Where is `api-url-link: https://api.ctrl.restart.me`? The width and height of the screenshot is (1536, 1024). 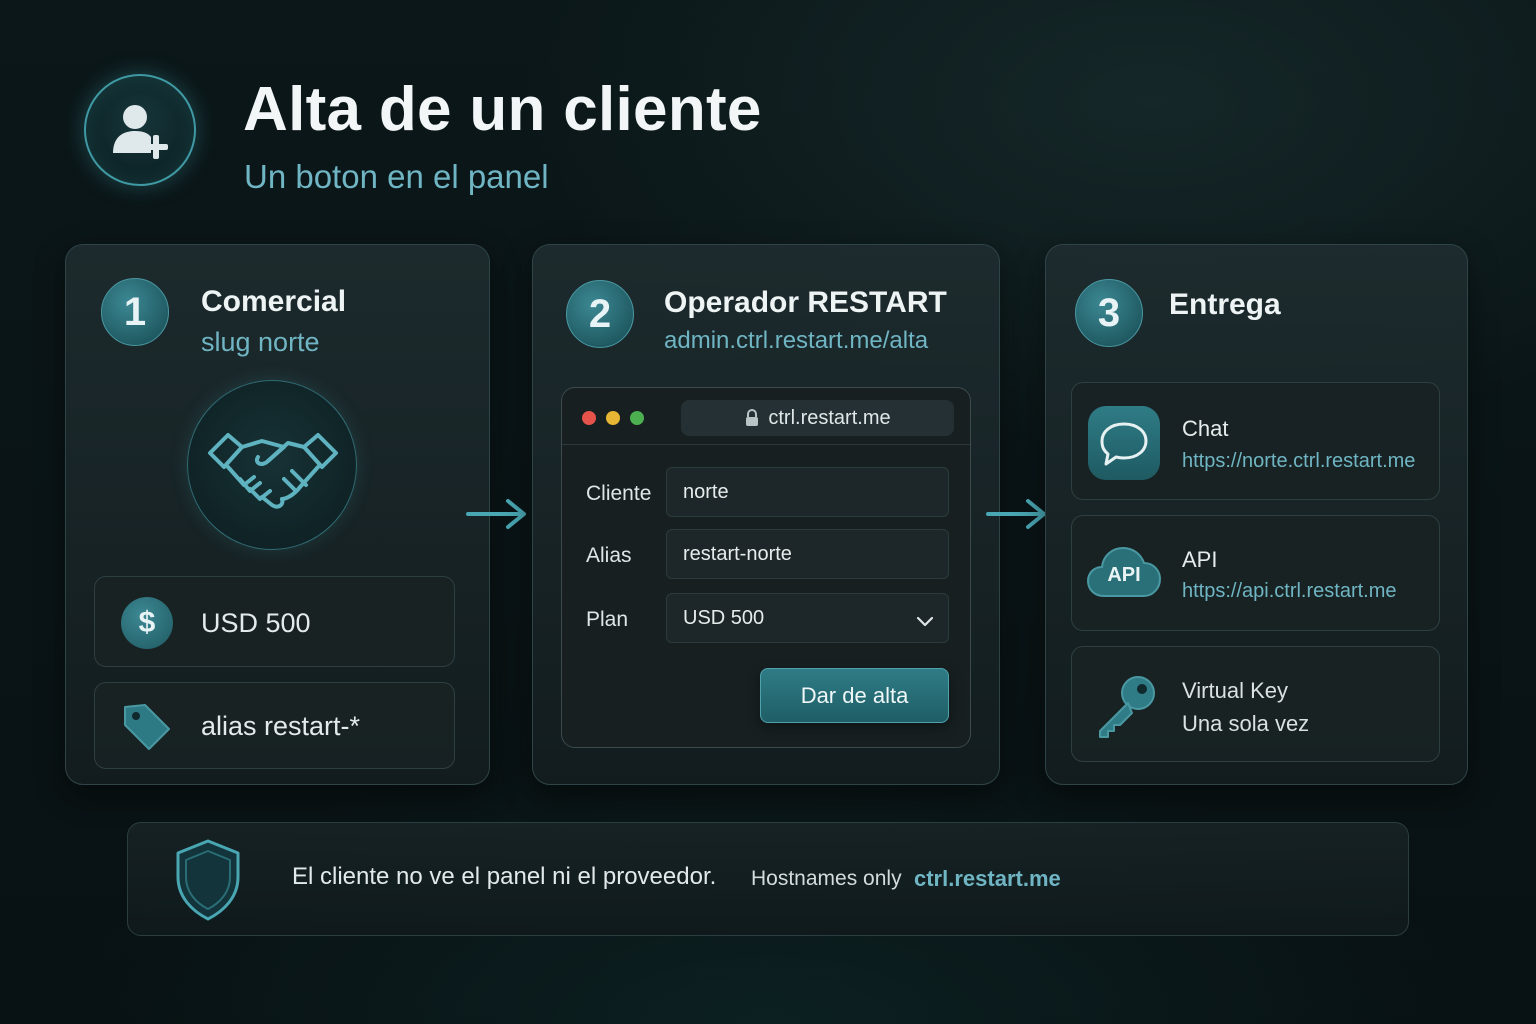 api-url-link: https://api.ctrl.restart.me is located at coordinates (1289, 591).